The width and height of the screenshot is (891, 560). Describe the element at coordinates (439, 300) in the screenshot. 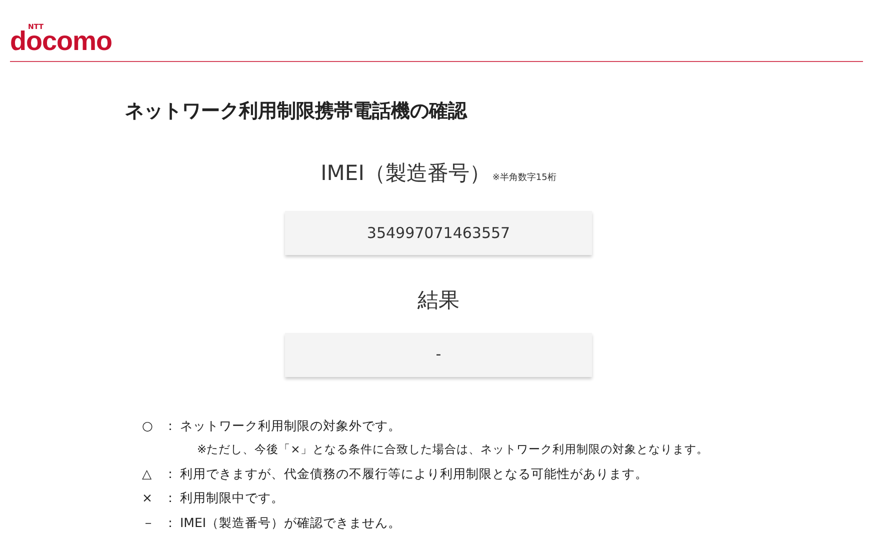

I see `result-label: 結果` at that location.